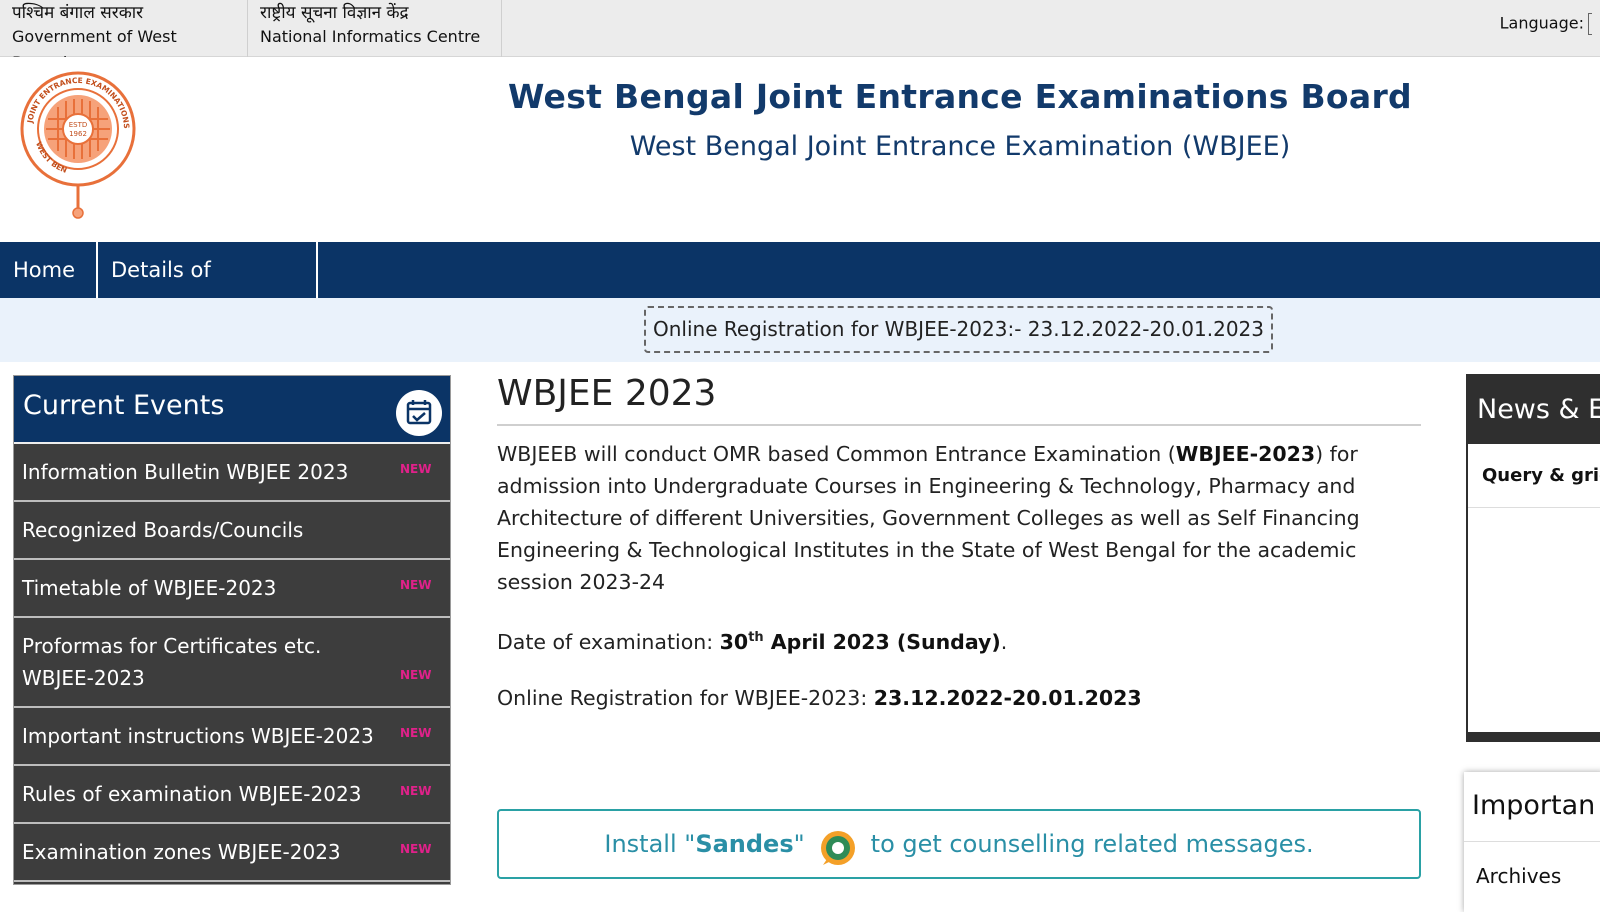  I want to click on exam-date-end: ., so click(1004, 641).